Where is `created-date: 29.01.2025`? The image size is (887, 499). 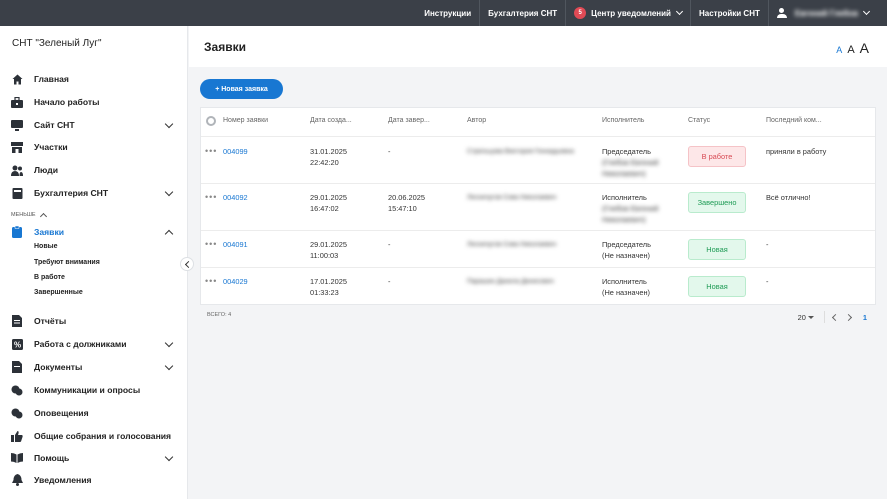 created-date: 29.01.2025 is located at coordinates (328, 197).